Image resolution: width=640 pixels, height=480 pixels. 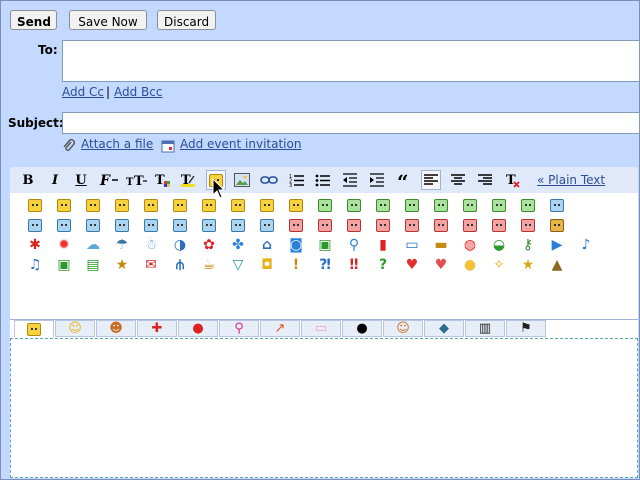 I want to click on align-left-icon, so click(x=431, y=180).